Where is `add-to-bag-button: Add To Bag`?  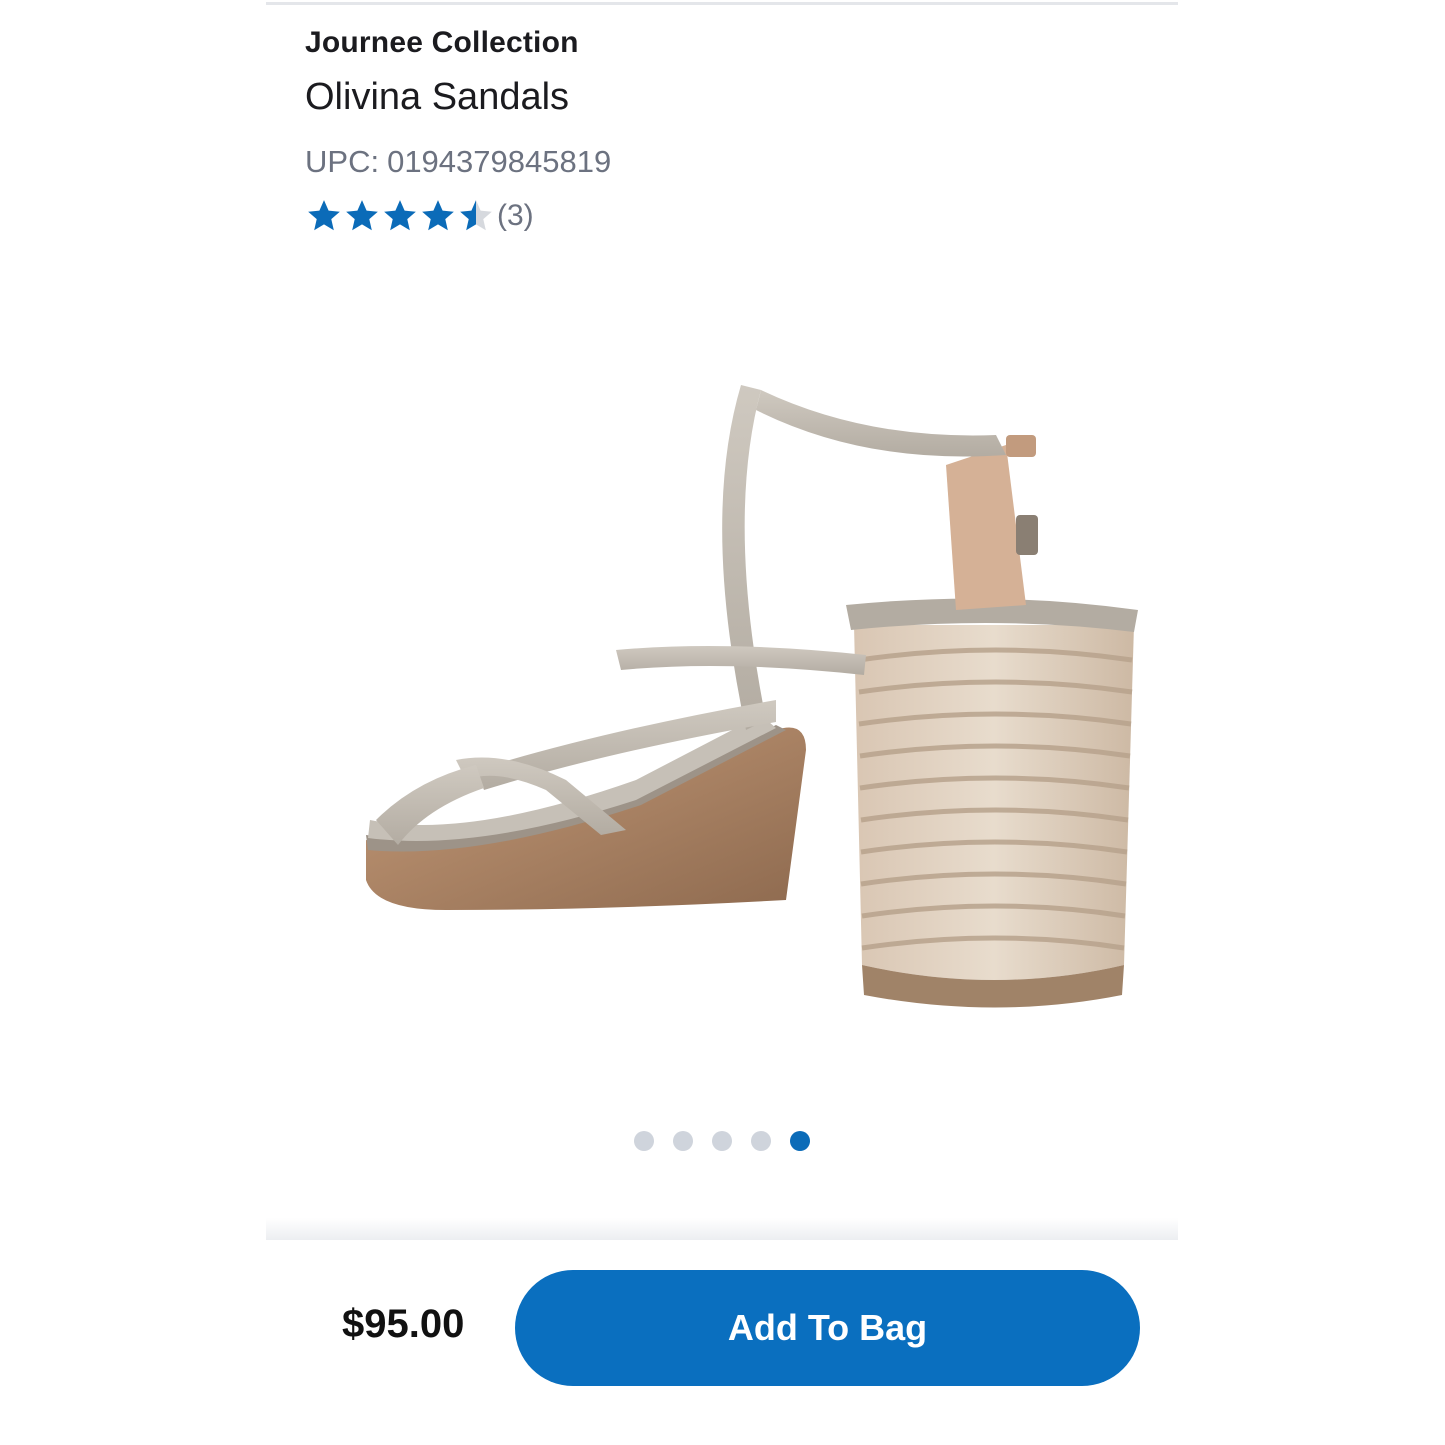
add-to-bag-button: Add To Bag is located at coordinates (827, 1328).